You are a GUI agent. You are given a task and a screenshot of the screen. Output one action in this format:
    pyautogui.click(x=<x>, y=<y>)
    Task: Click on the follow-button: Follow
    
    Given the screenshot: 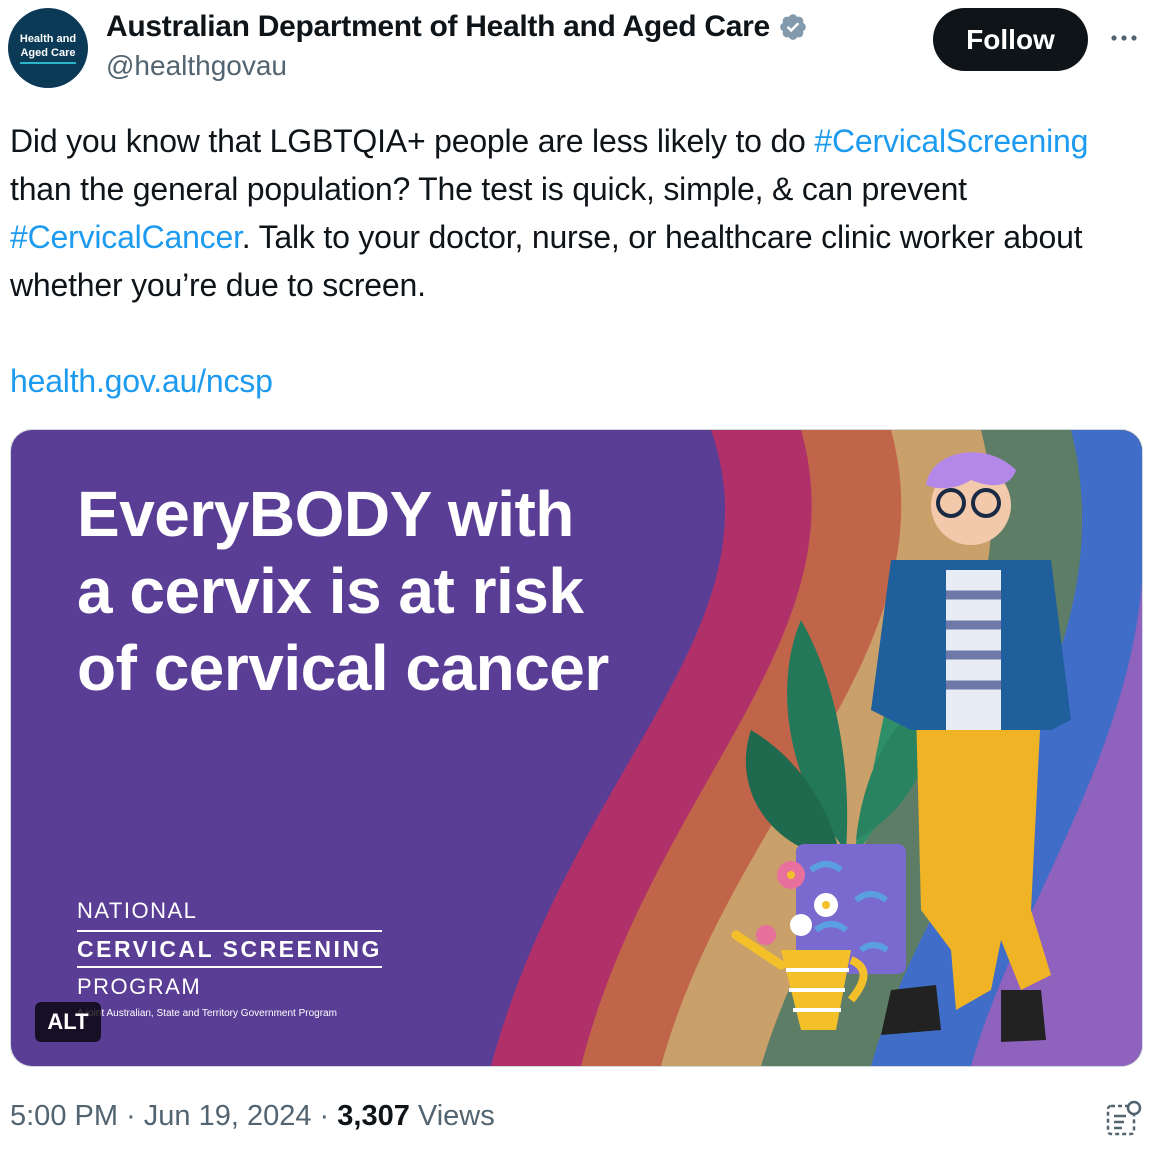 What is the action you would take?
    pyautogui.click(x=1010, y=39)
    